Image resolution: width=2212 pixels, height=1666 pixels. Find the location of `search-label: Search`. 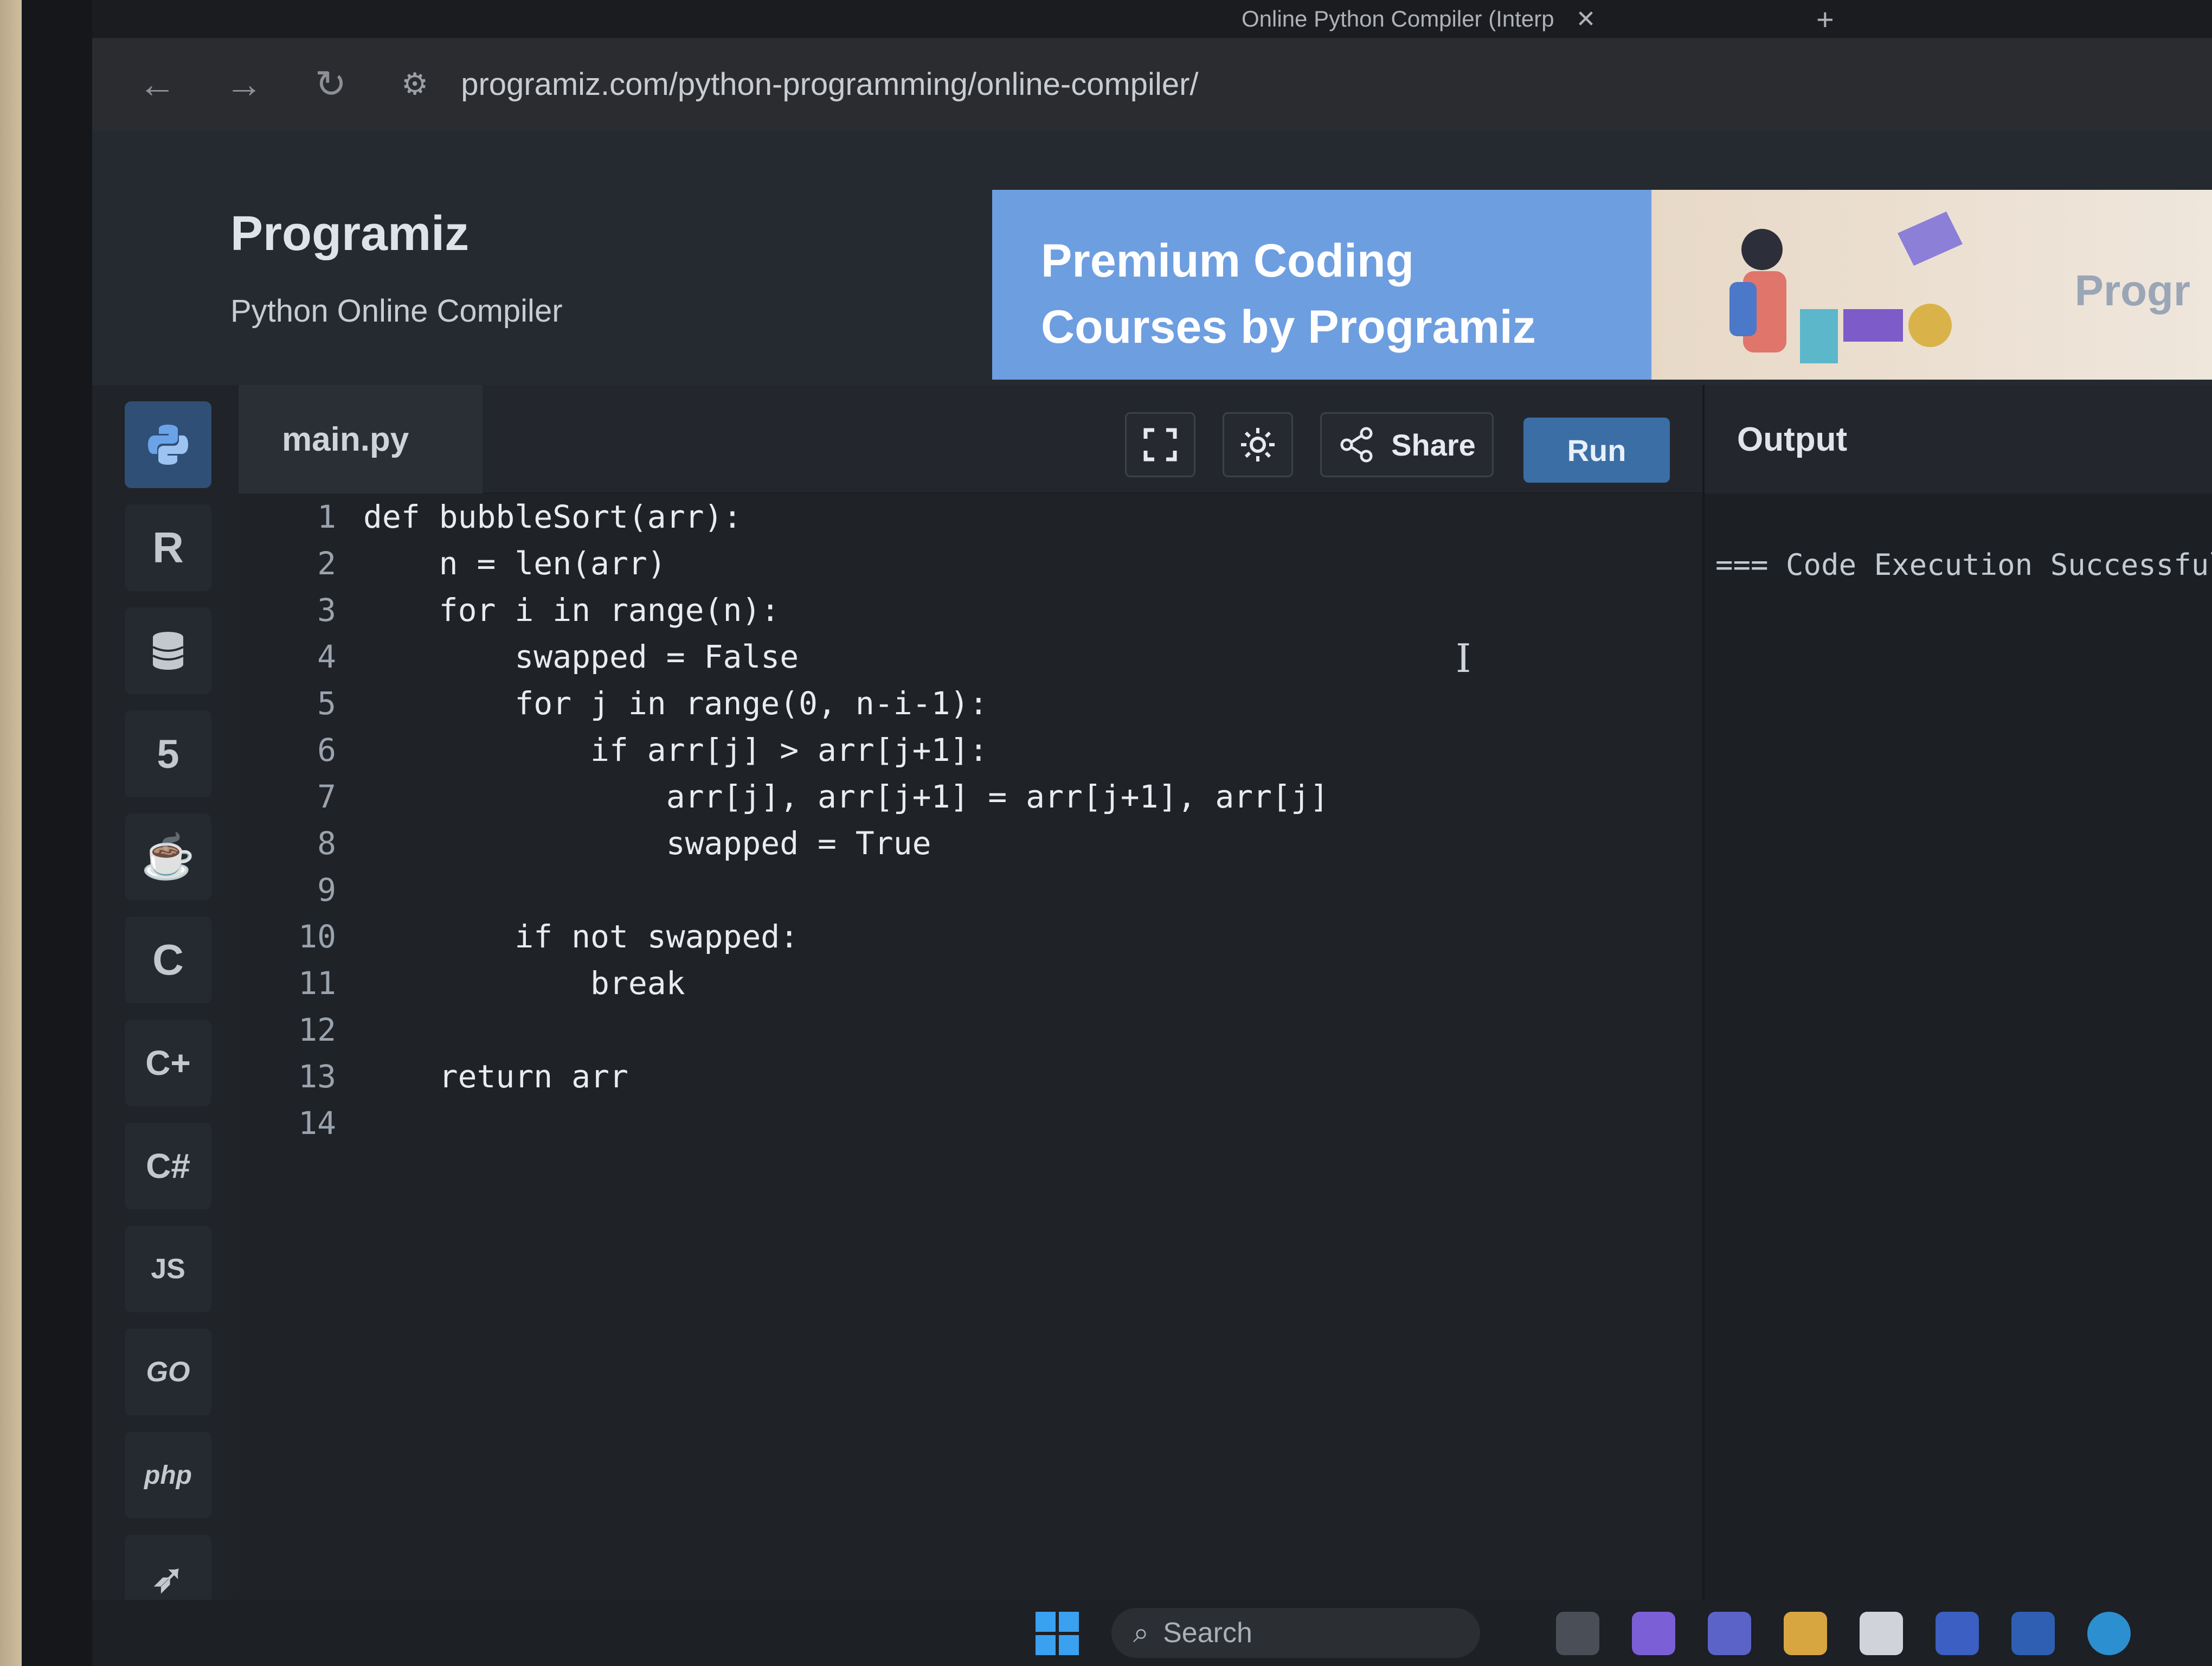

search-label: Search is located at coordinates (1207, 1633).